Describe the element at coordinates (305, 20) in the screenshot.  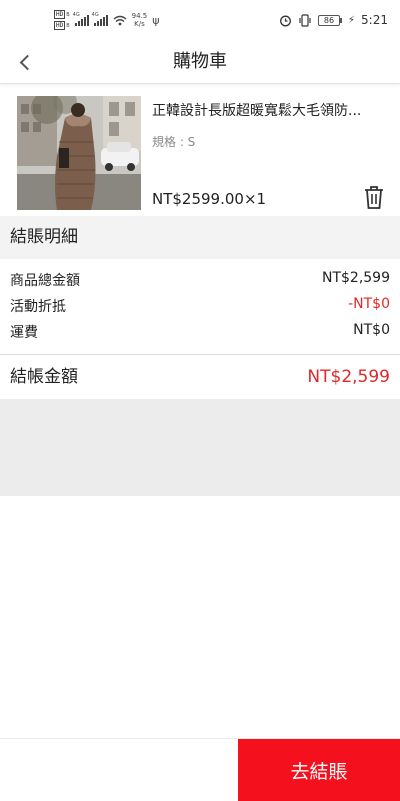
I see `vibrate-icon` at that location.